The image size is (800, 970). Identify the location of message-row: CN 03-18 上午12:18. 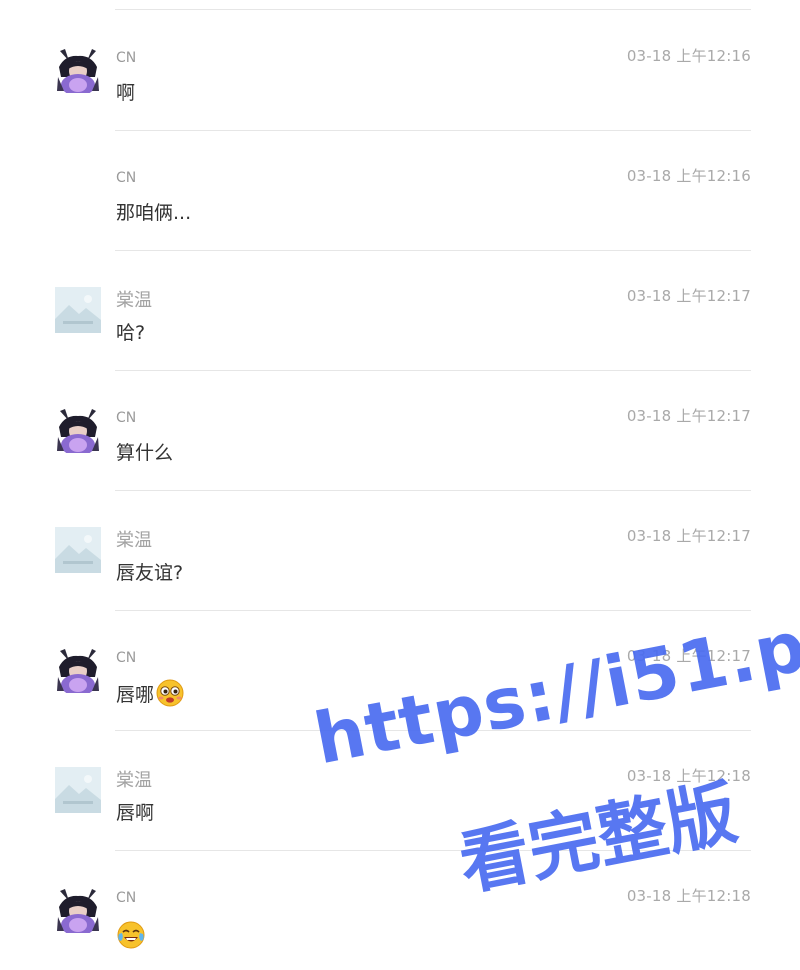
(400, 910).